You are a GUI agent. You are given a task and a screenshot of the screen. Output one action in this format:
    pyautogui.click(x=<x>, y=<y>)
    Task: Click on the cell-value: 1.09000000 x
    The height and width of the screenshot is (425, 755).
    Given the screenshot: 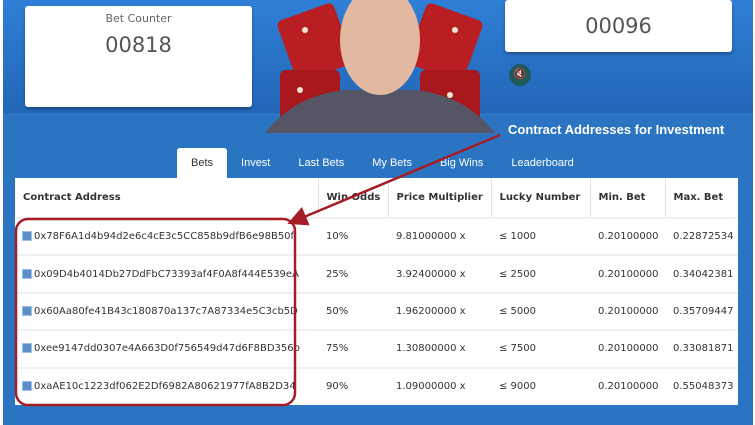 What is the action you would take?
    pyautogui.click(x=431, y=387)
    